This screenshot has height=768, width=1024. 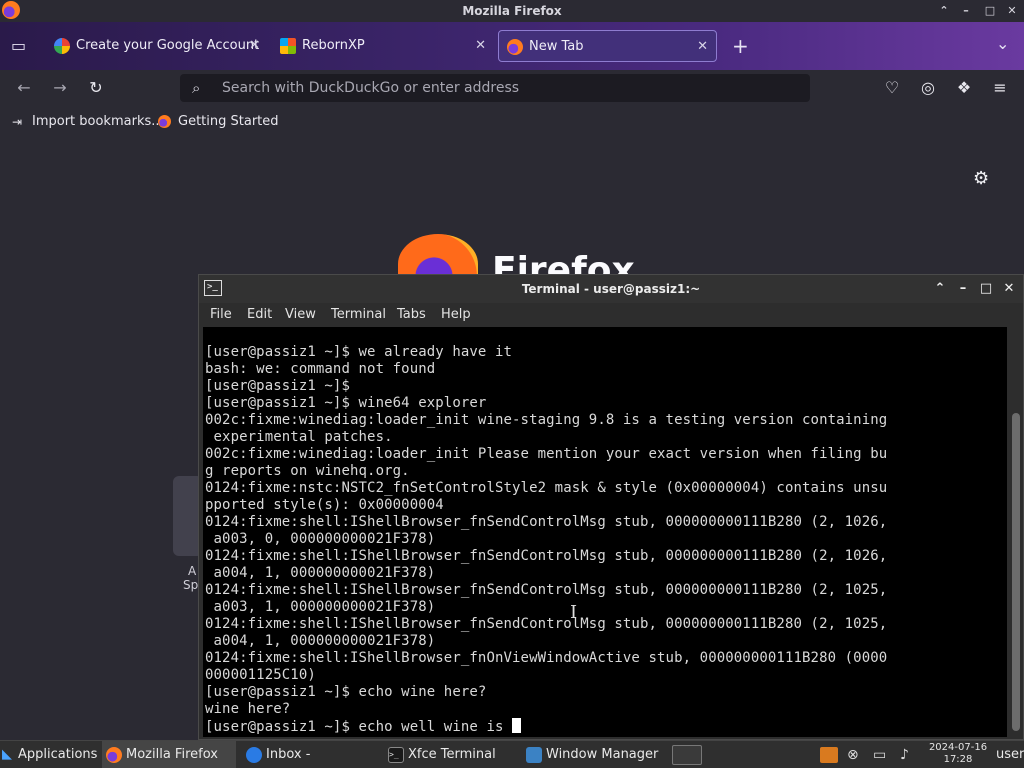 I want to click on hamburger-menu-icon: ≡, so click(x=1000, y=88).